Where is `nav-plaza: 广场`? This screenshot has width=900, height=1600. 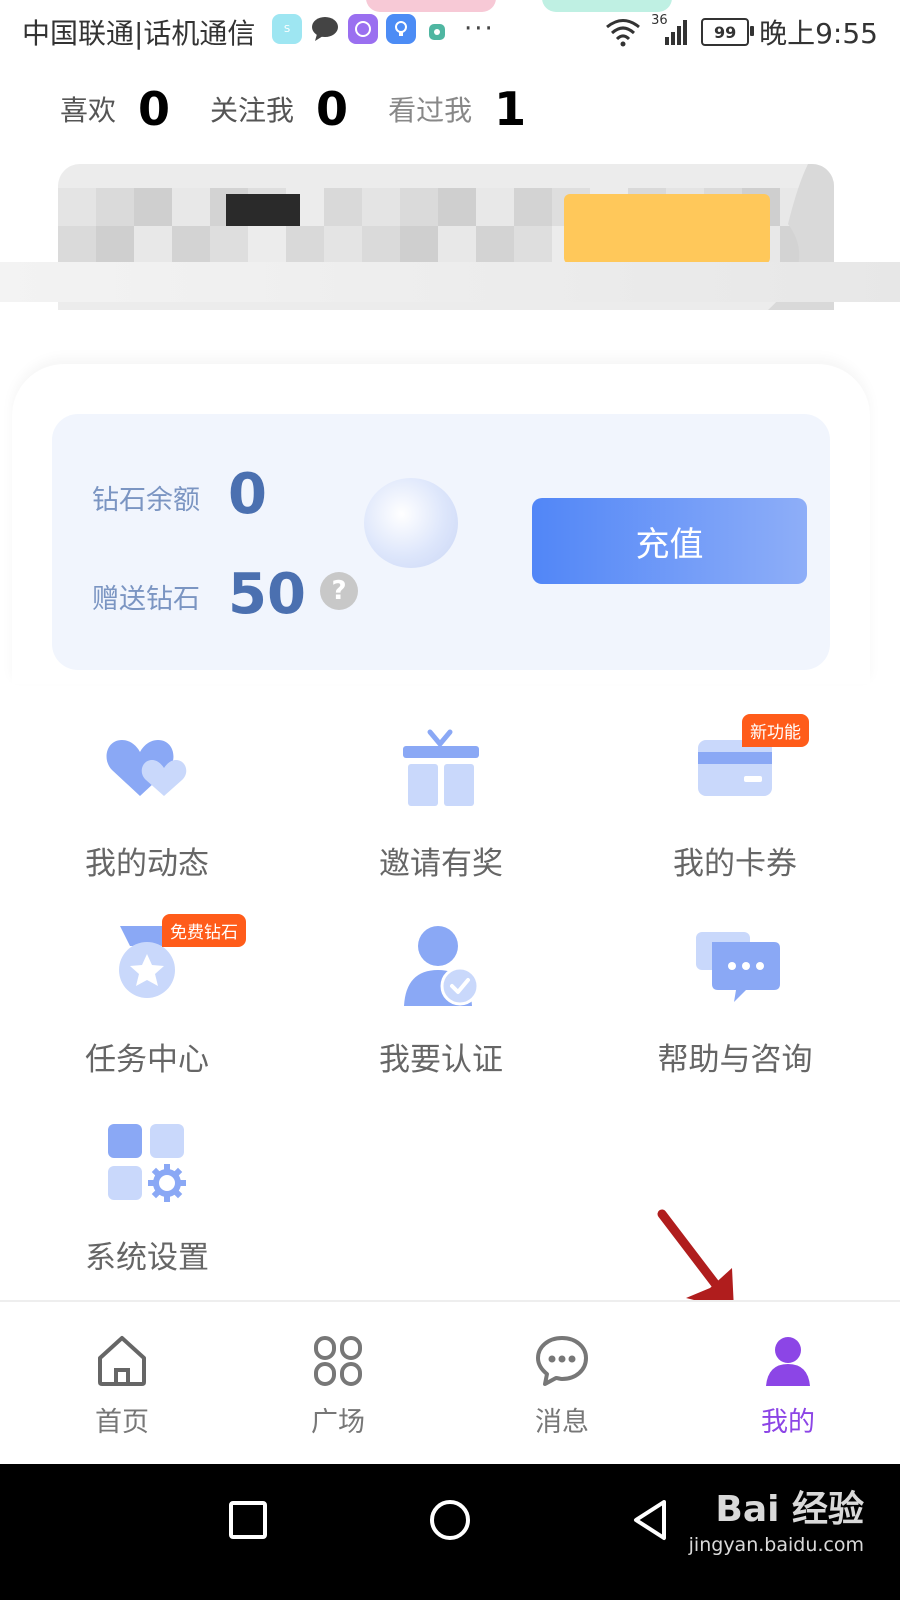 nav-plaza: 广场 is located at coordinates (338, 1386).